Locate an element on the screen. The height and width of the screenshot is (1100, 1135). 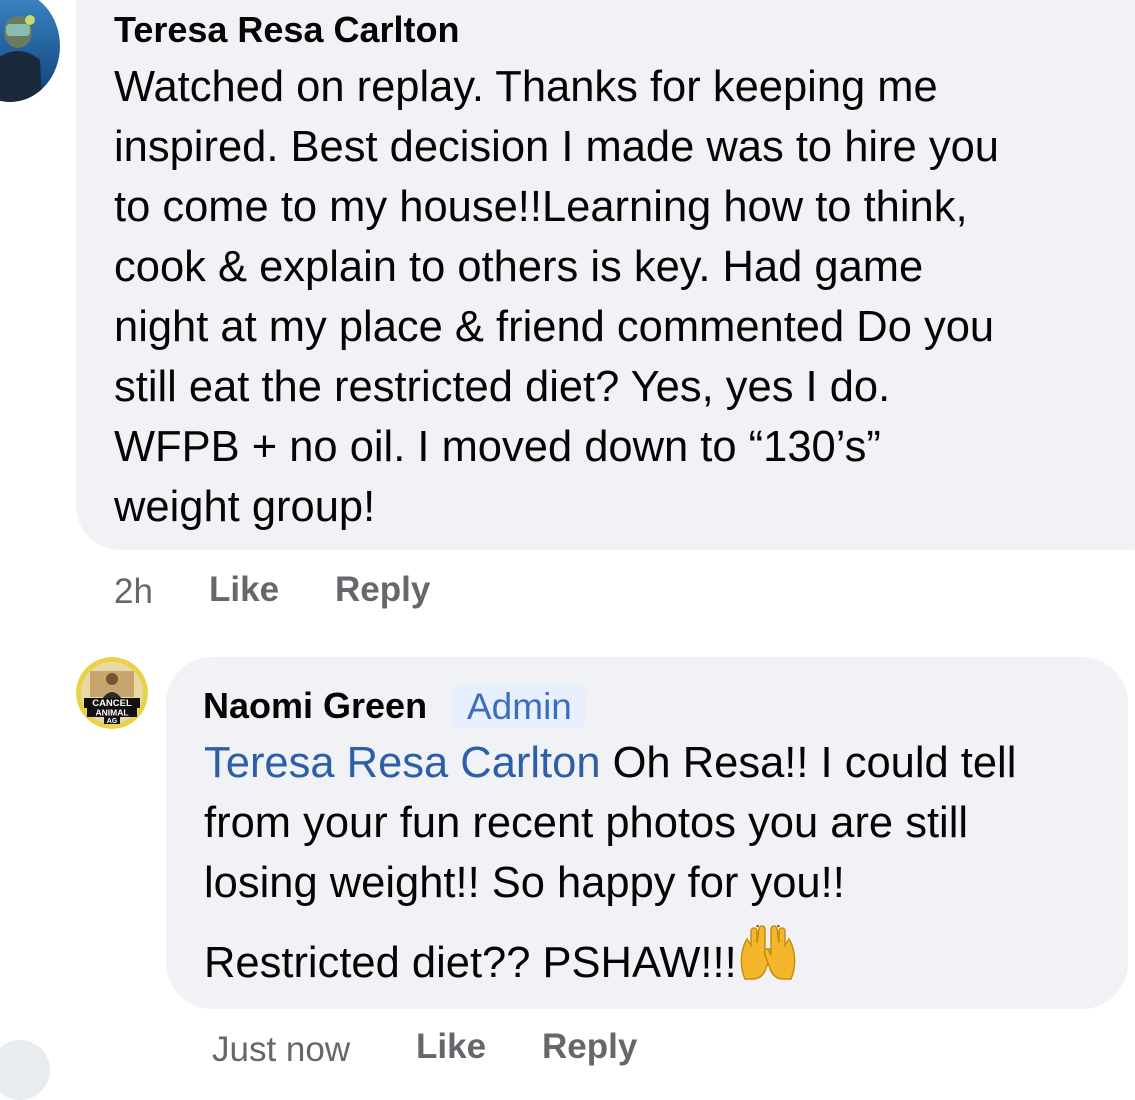
admin-badge: Admin is located at coordinates (519, 706).